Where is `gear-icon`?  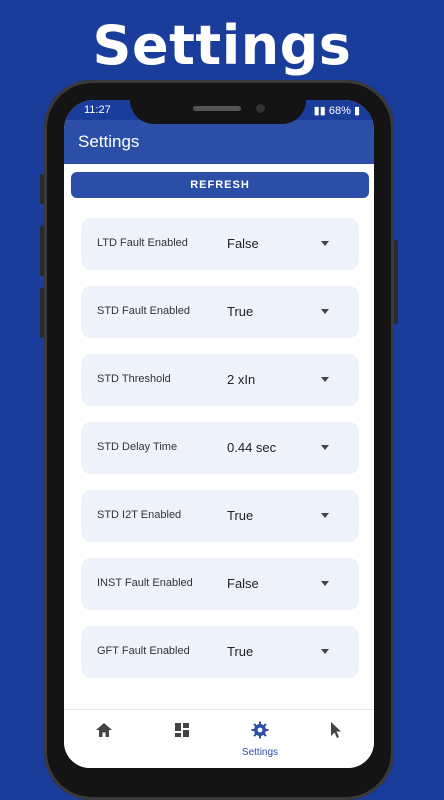
gear-icon is located at coordinates (260, 730).